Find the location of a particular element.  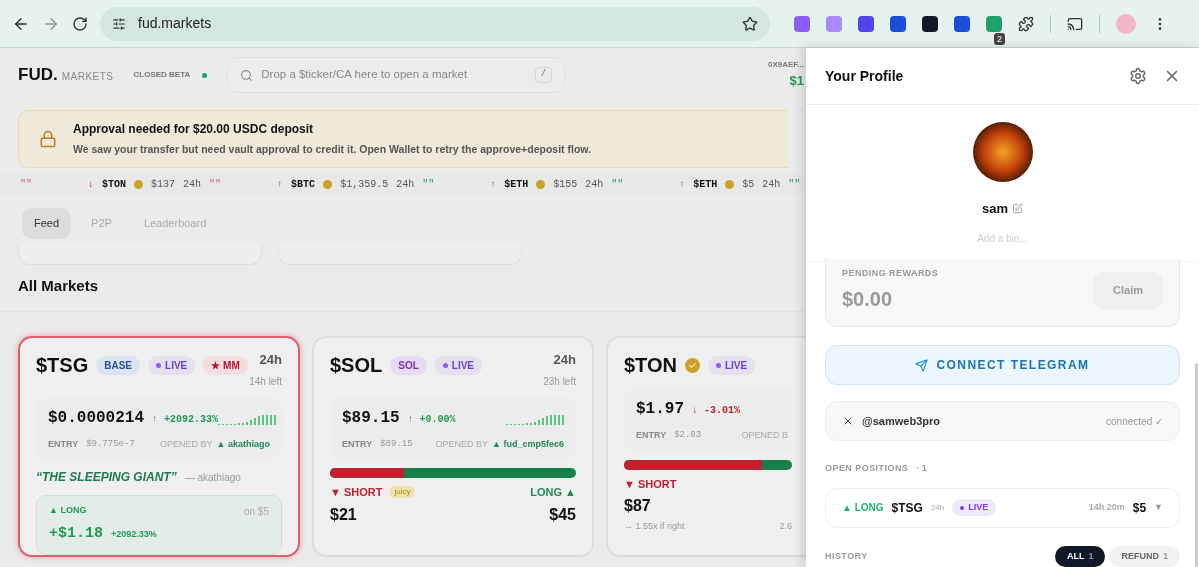

connect-telegram-button: CONNECT TELEGRAM is located at coordinates (1002, 365).